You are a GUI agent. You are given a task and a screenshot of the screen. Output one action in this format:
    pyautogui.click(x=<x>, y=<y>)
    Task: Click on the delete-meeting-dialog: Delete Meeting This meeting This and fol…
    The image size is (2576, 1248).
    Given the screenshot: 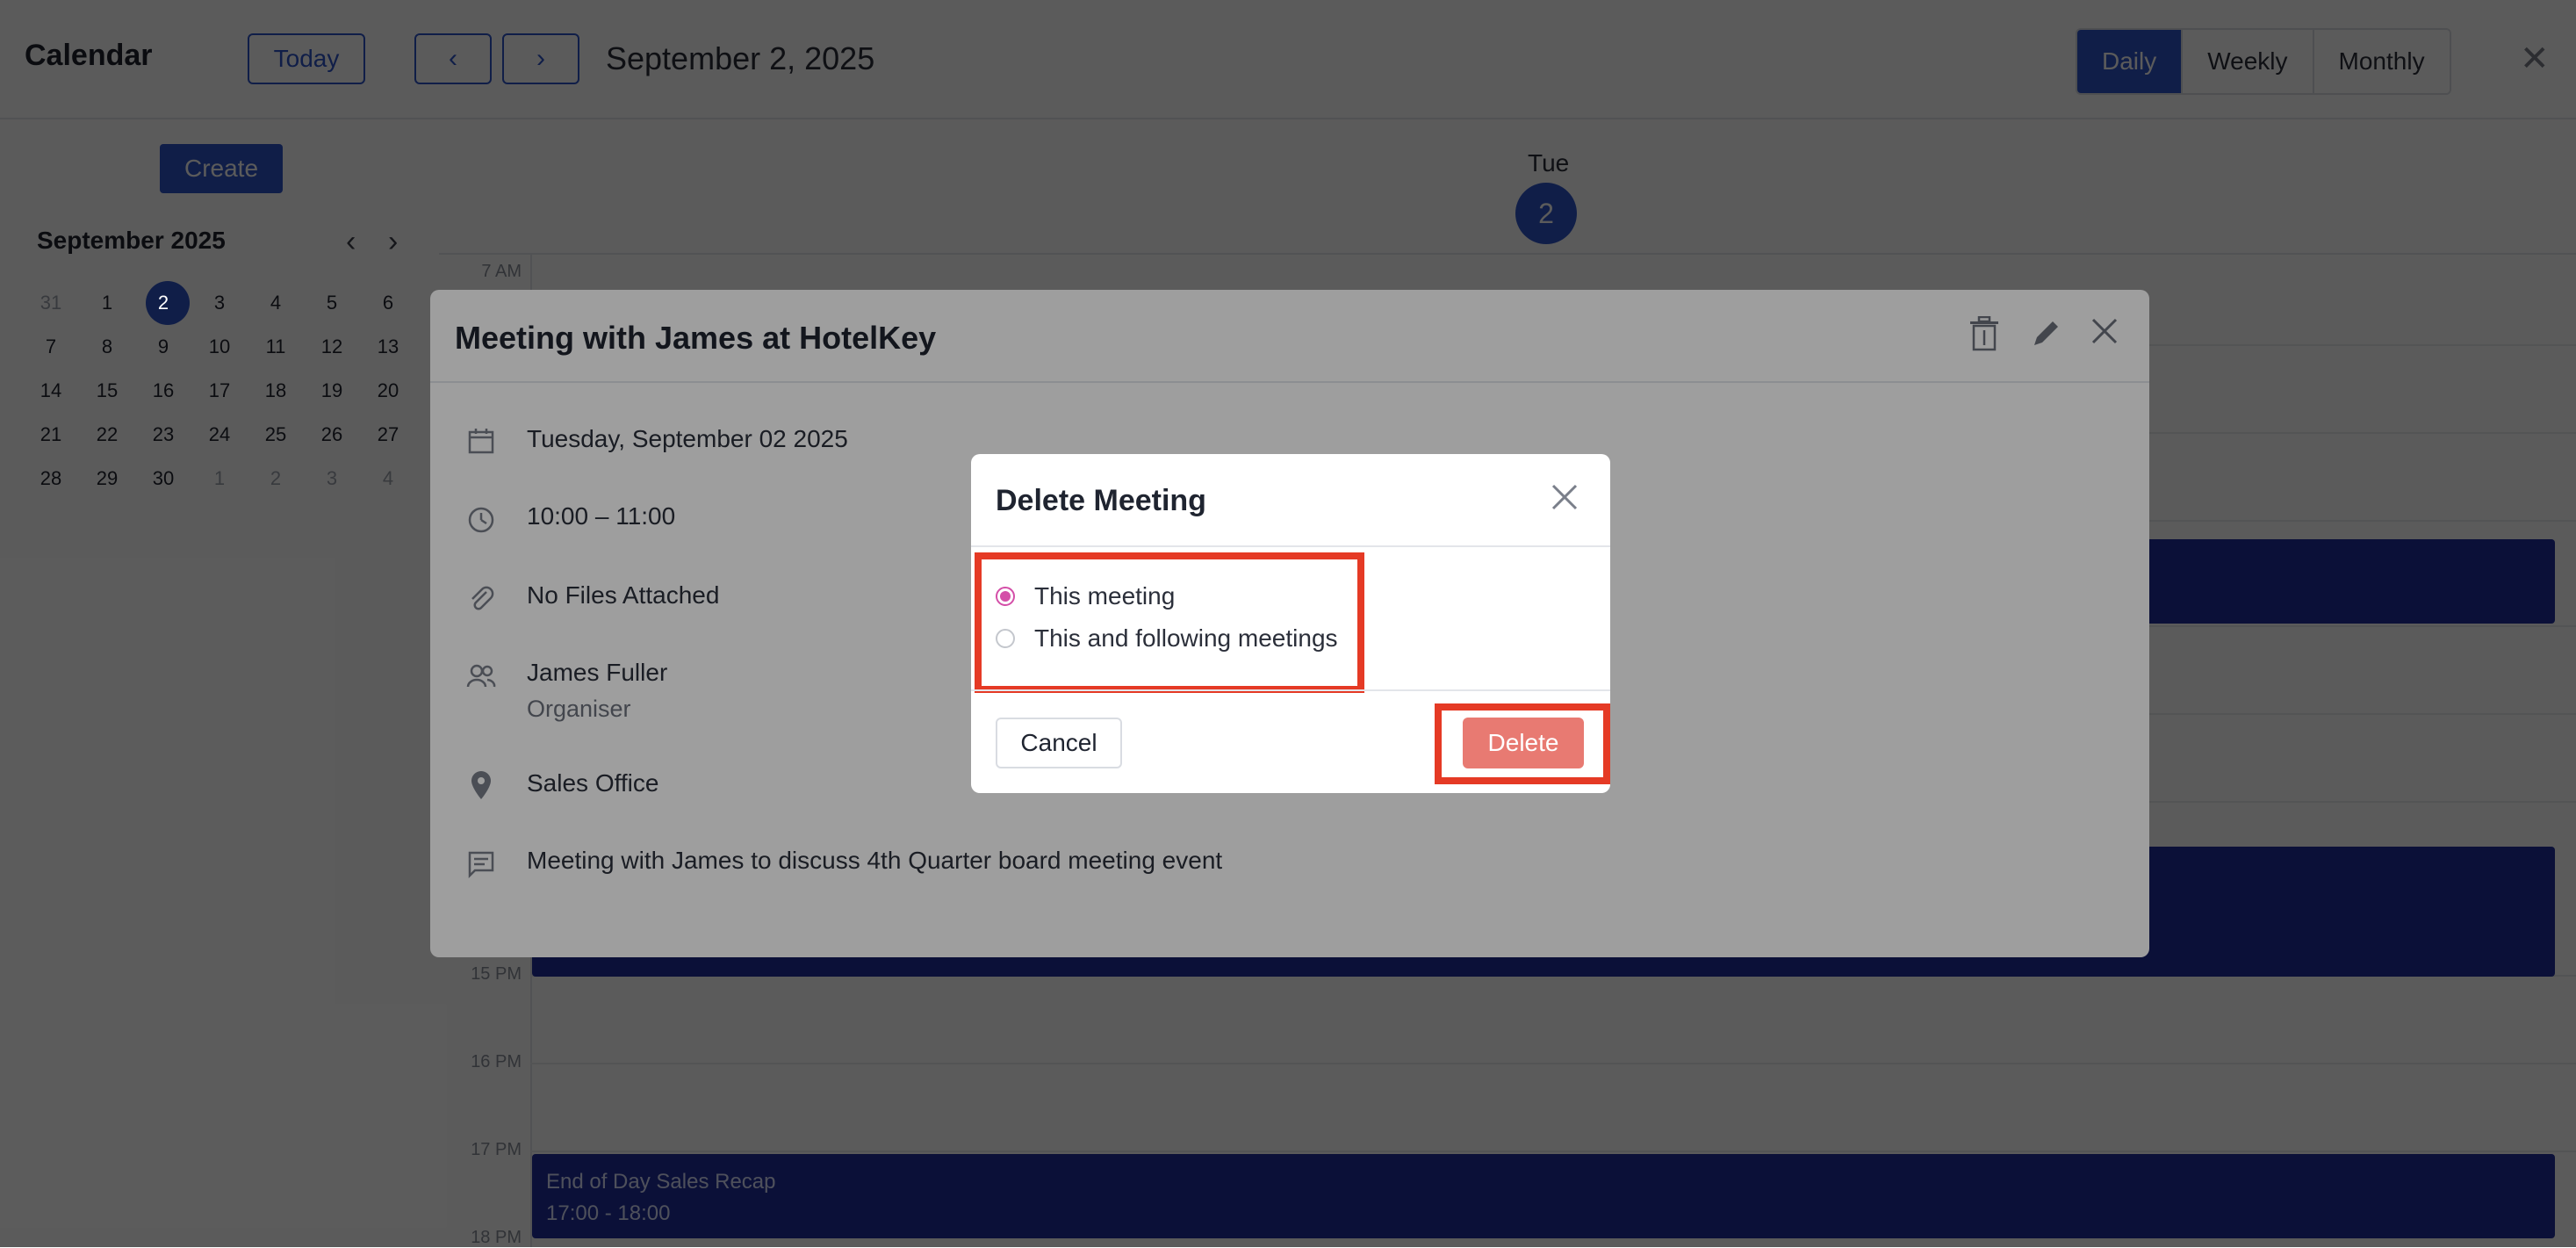 What is the action you would take?
    pyautogui.click(x=1290, y=623)
    